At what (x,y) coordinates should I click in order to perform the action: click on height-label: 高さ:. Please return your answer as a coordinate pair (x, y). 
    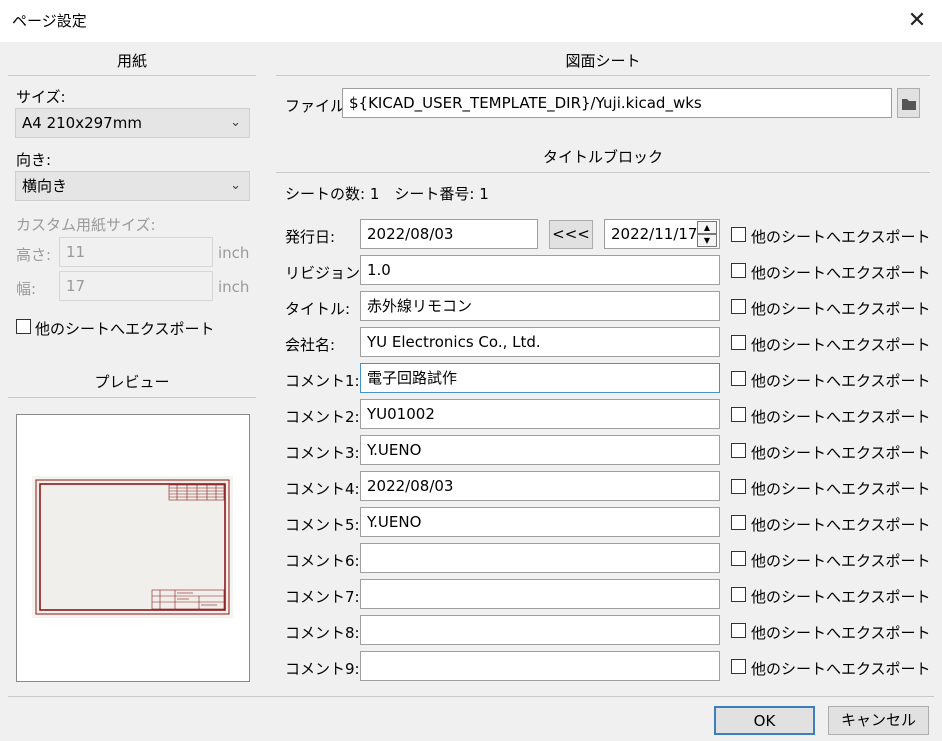
    Looking at the image, I should click on (34, 255).